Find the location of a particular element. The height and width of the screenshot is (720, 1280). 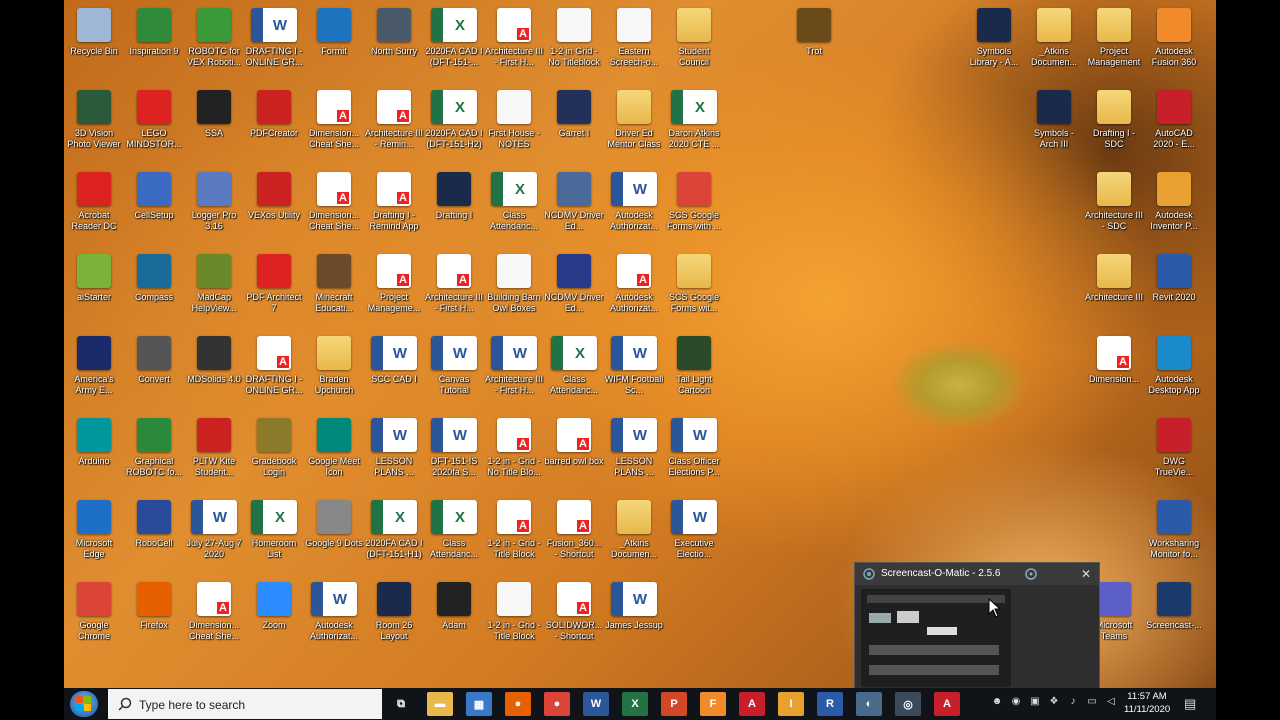

file-explorer-icon: ▬ is located at coordinates (440, 704).